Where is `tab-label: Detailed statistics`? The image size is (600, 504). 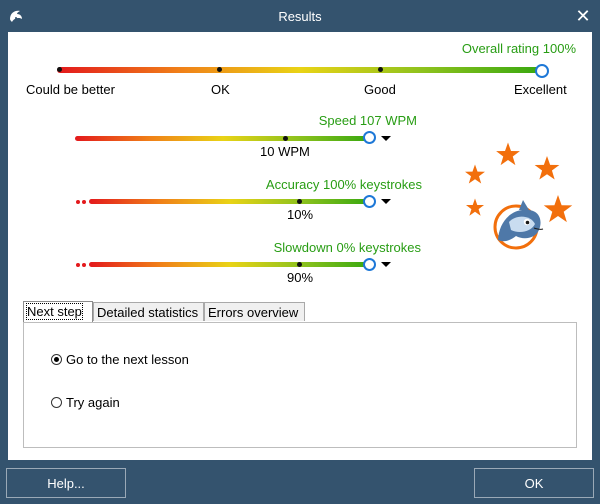 tab-label: Detailed statistics is located at coordinates (148, 312).